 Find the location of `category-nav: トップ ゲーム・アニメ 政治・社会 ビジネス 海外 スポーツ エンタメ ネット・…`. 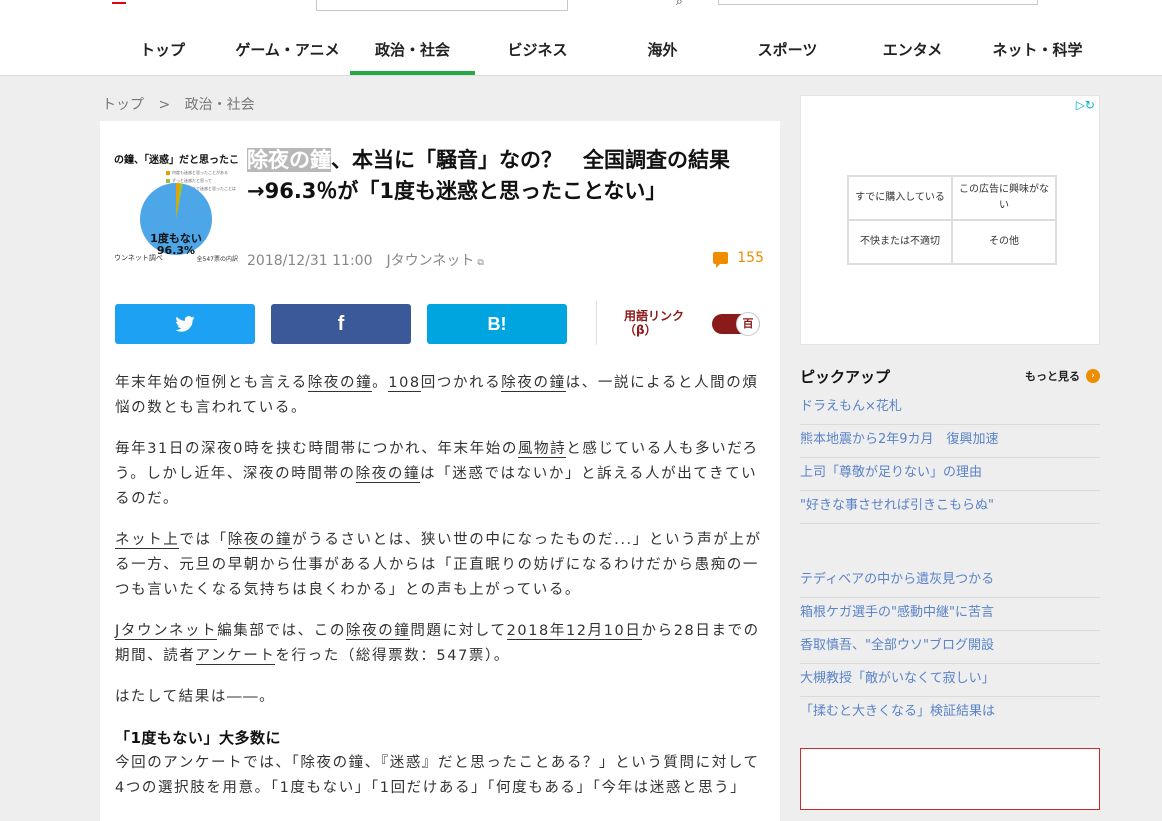

category-nav: トップ ゲーム・アニメ 政治・社会 ビジネス 海外 スポーツ エンタメ ネット・… is located at coordinates (600, 54).